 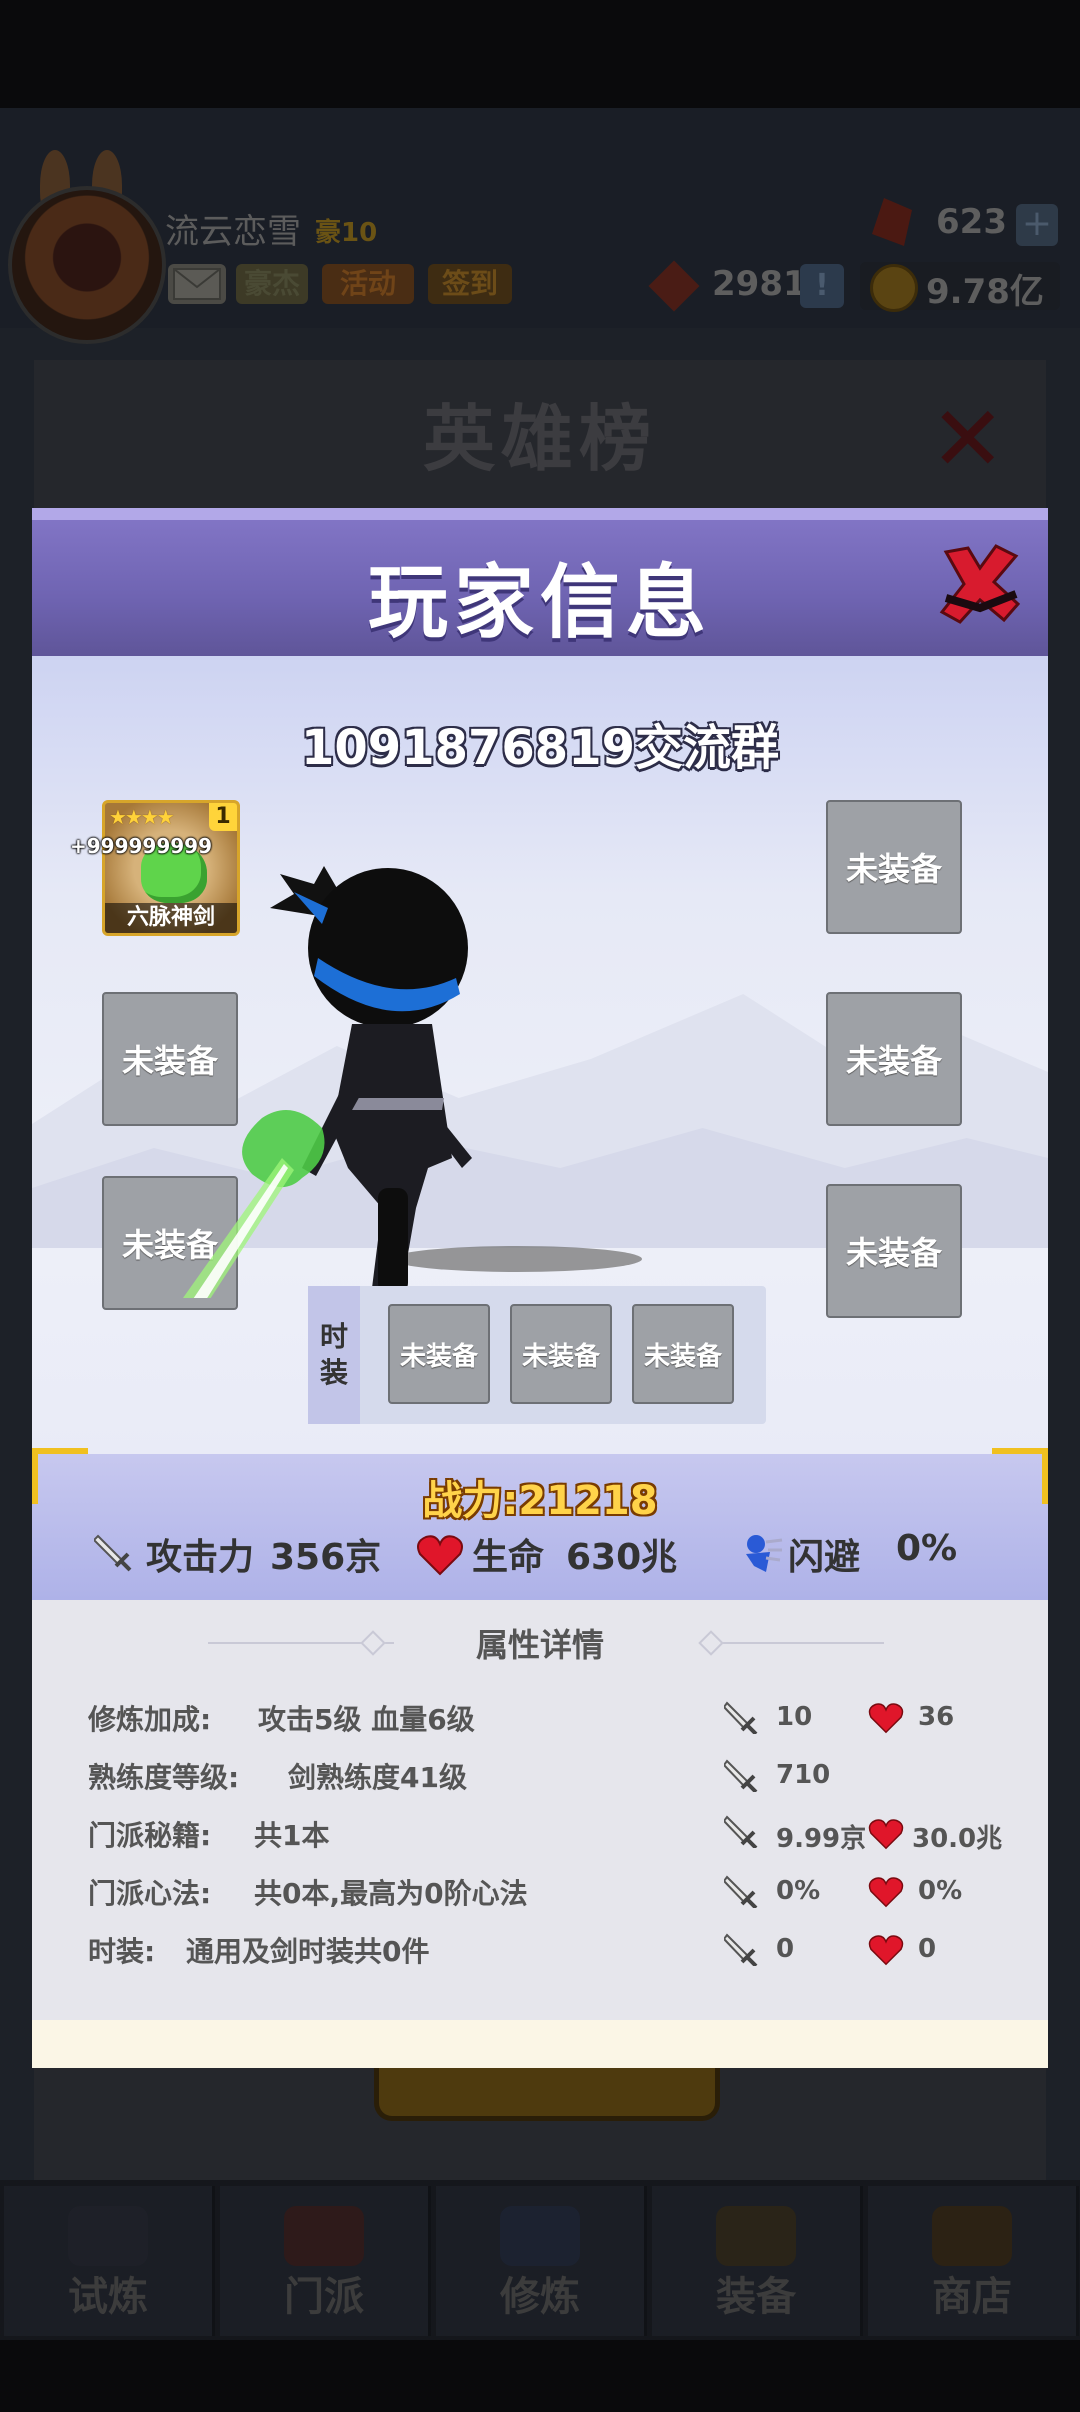 What do you see at coordinates (822, 286) in the screenshot?
I see `info-button: !` at bounding box center [822, 286].